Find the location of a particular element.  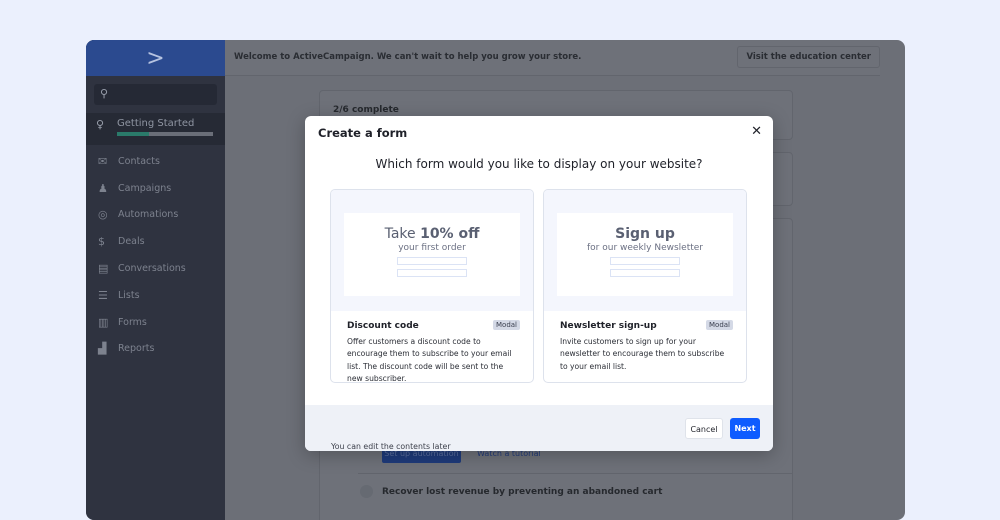

education-center-button: Visit the education center is located at coordinates (808, 57).